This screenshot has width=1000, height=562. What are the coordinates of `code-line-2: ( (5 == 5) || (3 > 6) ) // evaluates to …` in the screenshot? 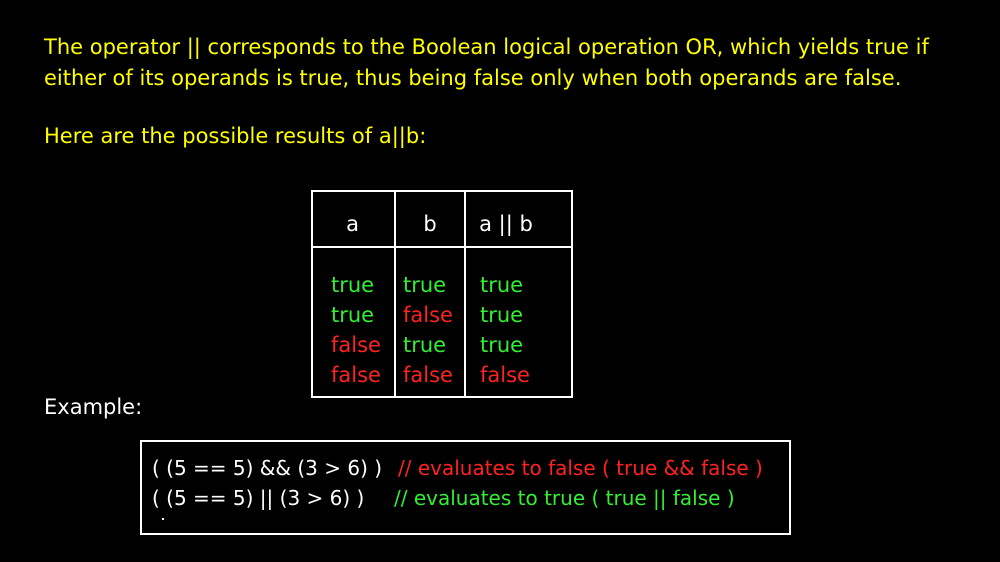 It's located at (443, 498).